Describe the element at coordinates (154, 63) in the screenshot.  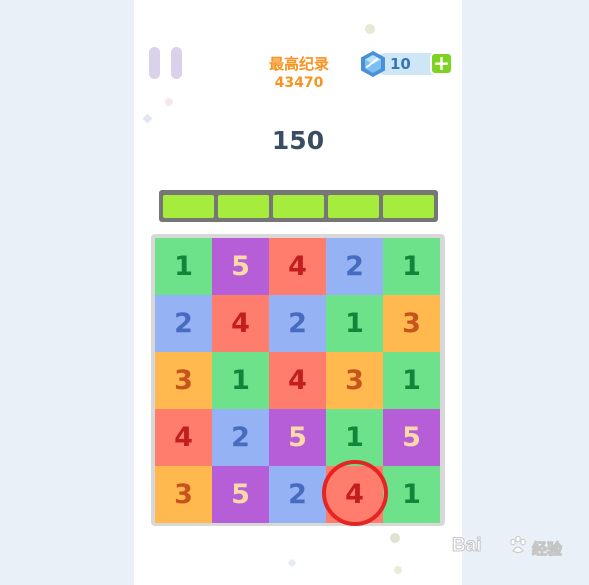
I see `pause-icon` at that location.